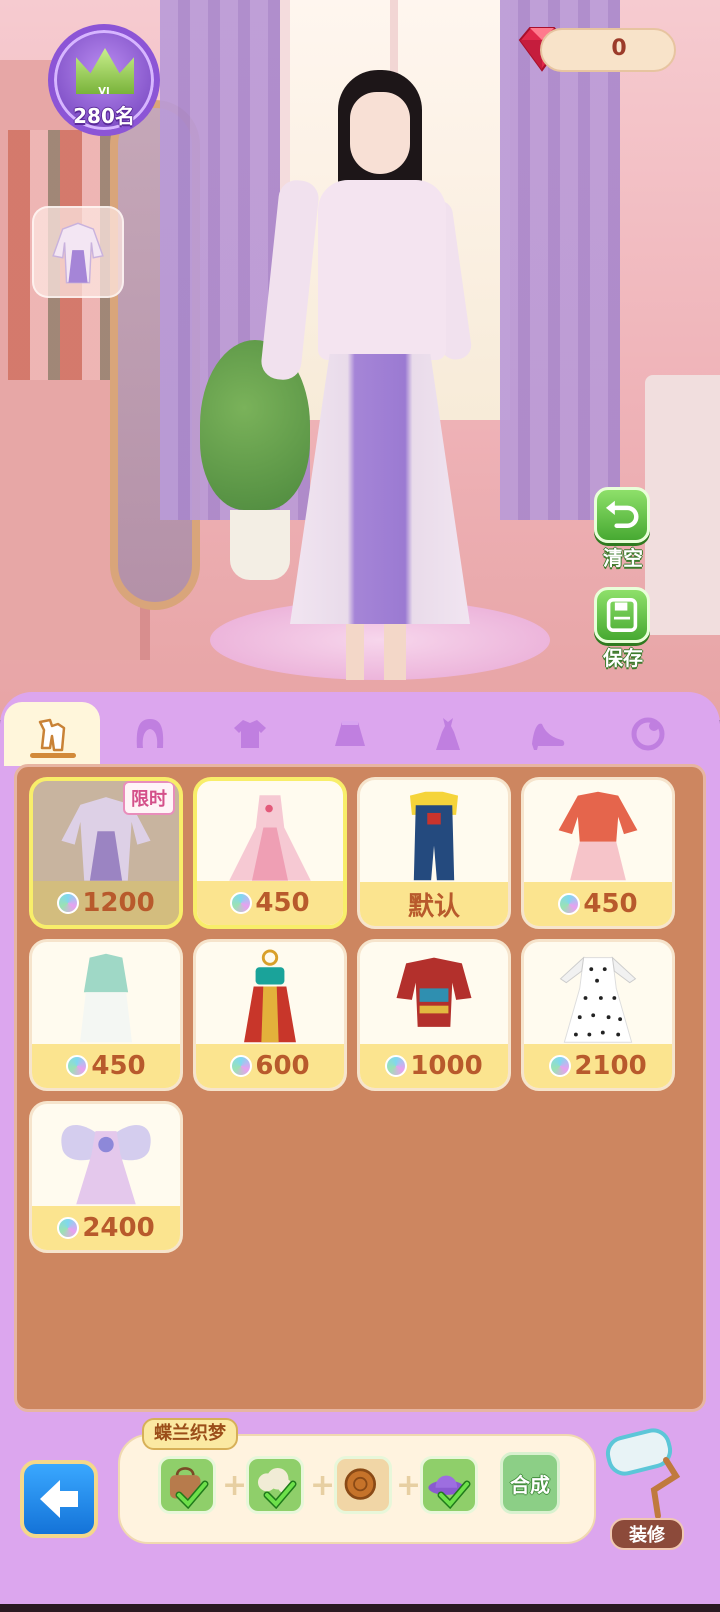 The image size is (720, 1612). I want to click on save-button, so click(622, 615).